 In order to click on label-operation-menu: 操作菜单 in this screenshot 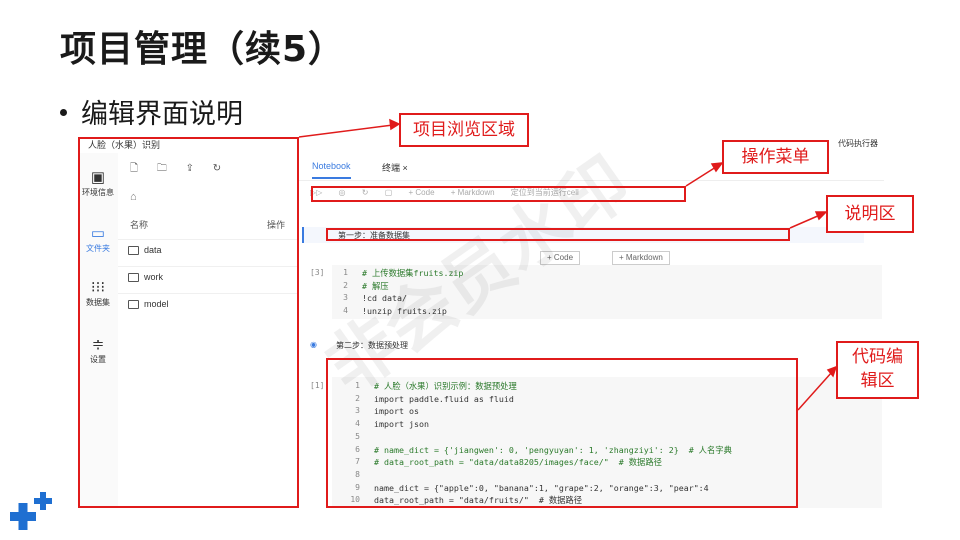, I will do `click(775, 157)`.